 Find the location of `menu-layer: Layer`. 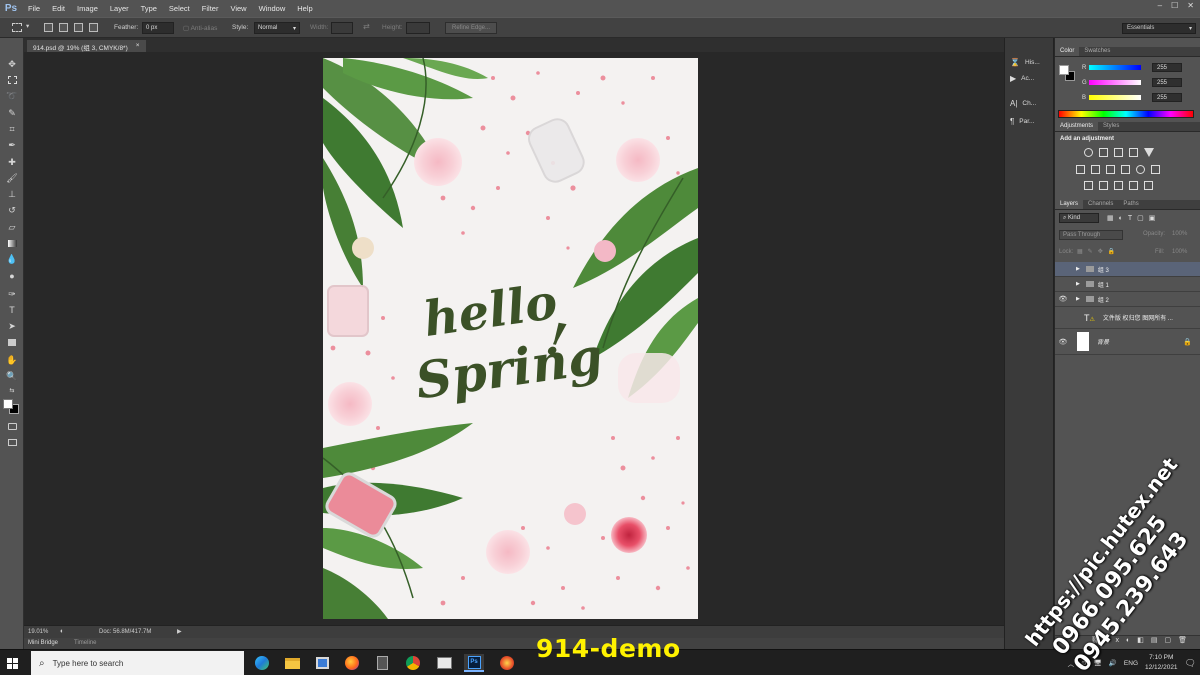

menu-layer: Layer is located at coordinates (119, 8).